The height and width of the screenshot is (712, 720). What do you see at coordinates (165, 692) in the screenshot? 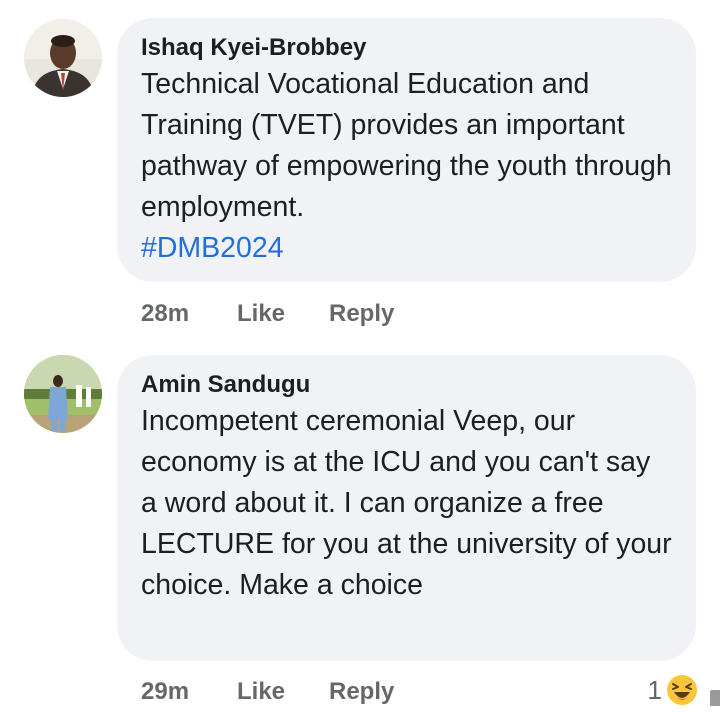
I see `comment-timestamp: 29m` at bounding box center [165, 692].